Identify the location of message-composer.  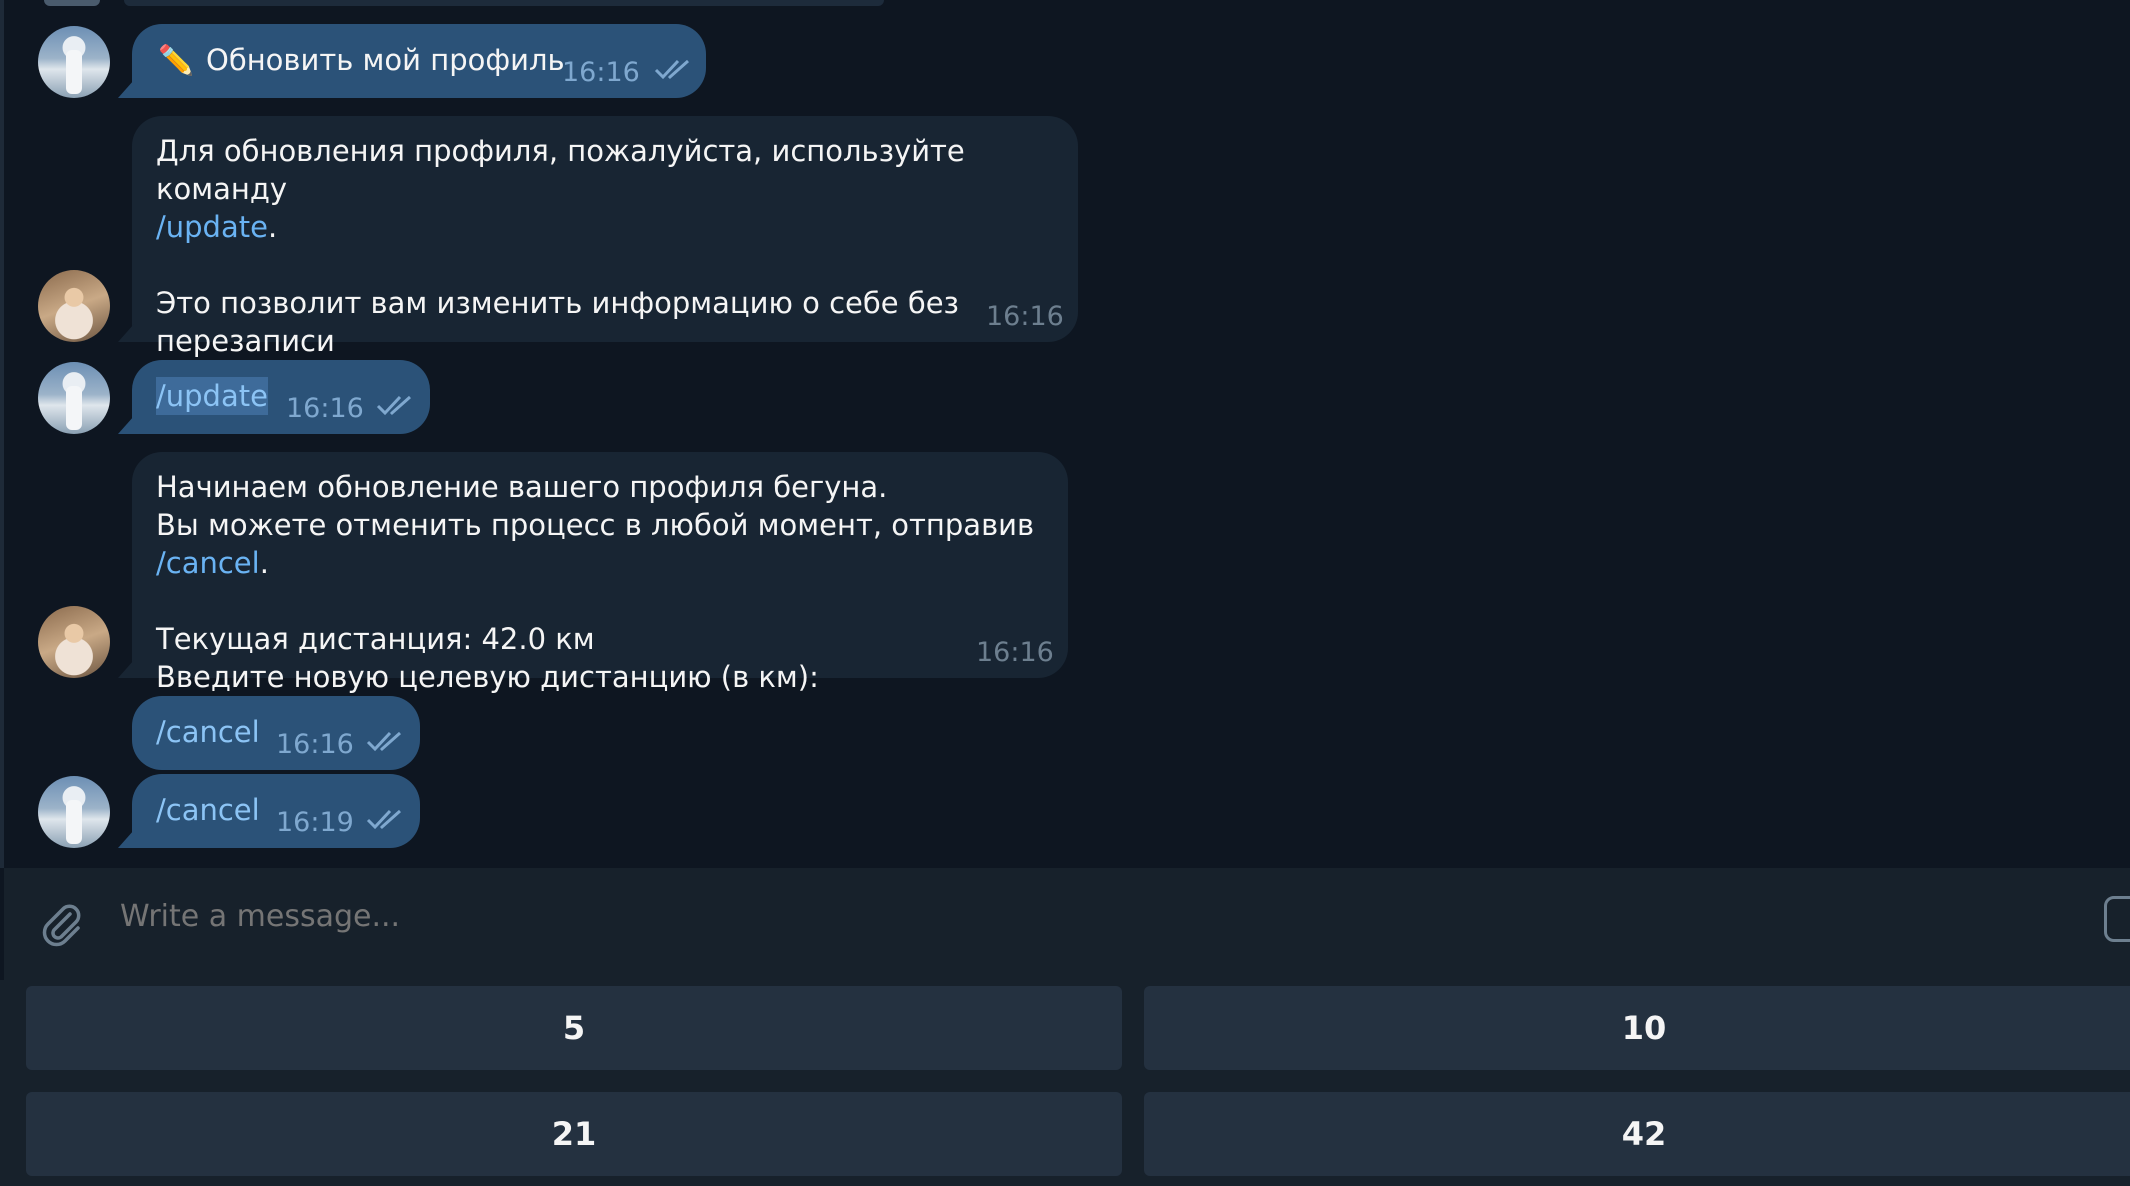
(1067, 924).